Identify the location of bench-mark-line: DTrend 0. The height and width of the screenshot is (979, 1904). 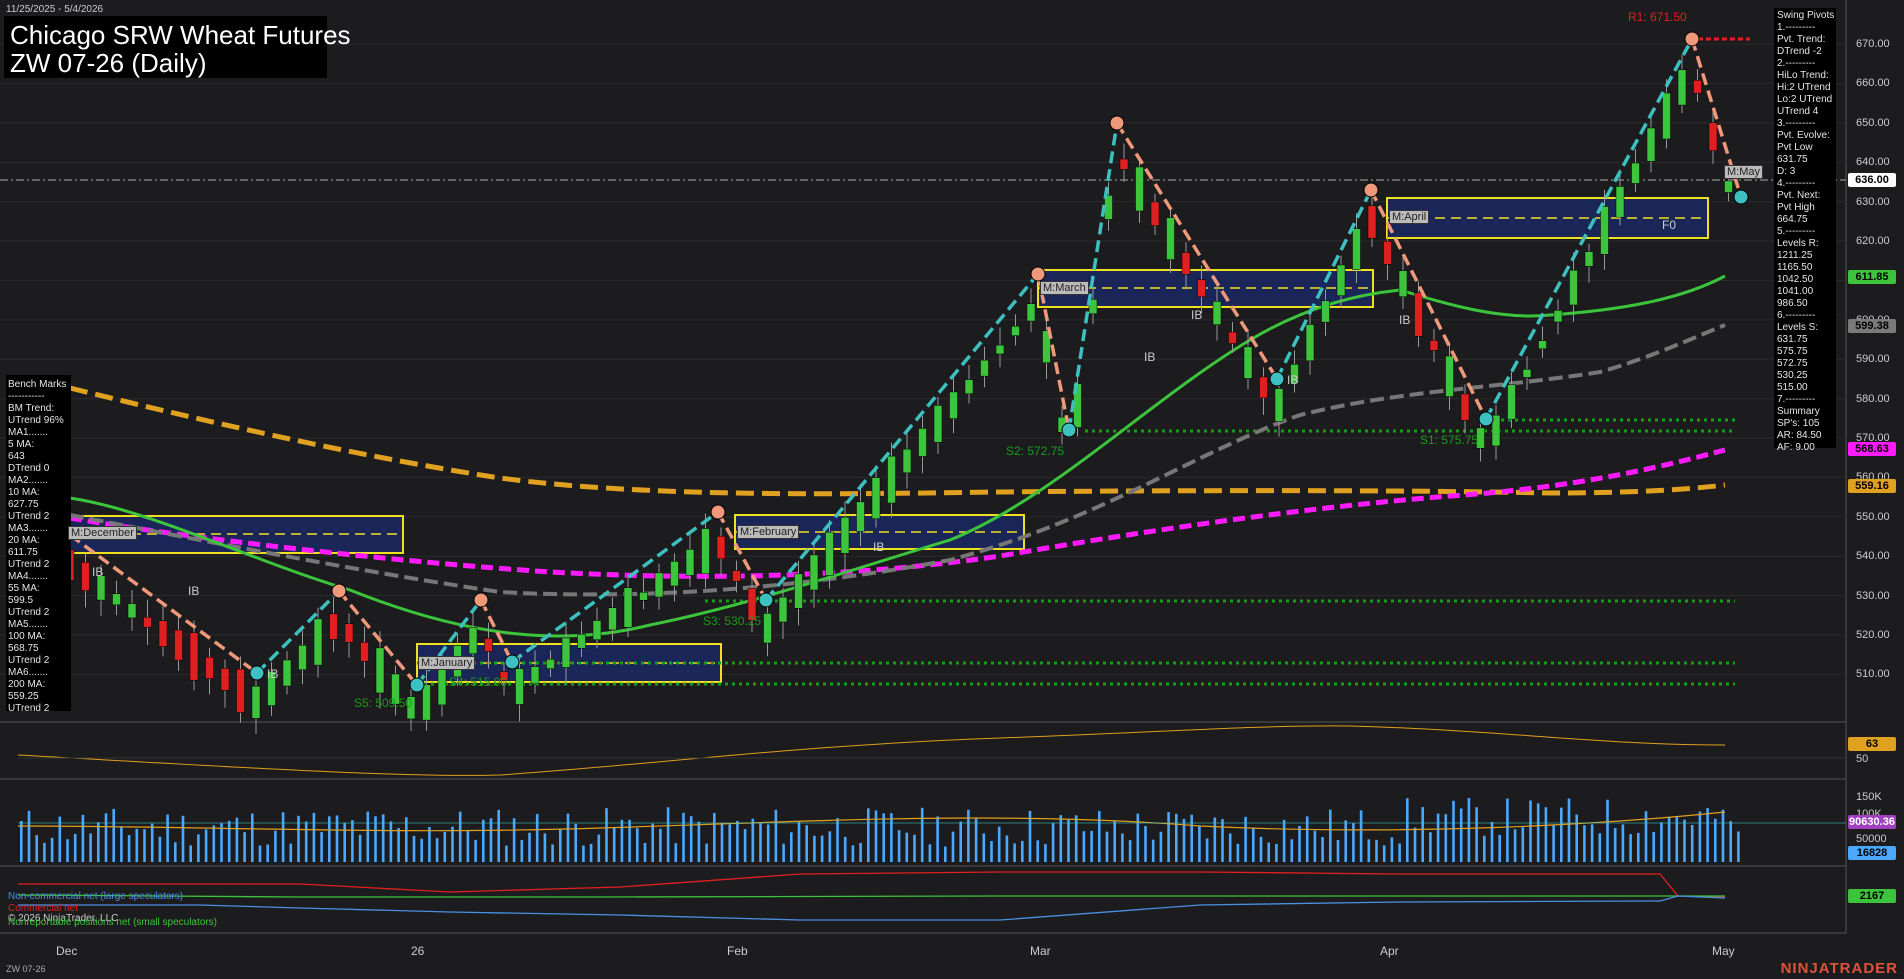
(29, 468).